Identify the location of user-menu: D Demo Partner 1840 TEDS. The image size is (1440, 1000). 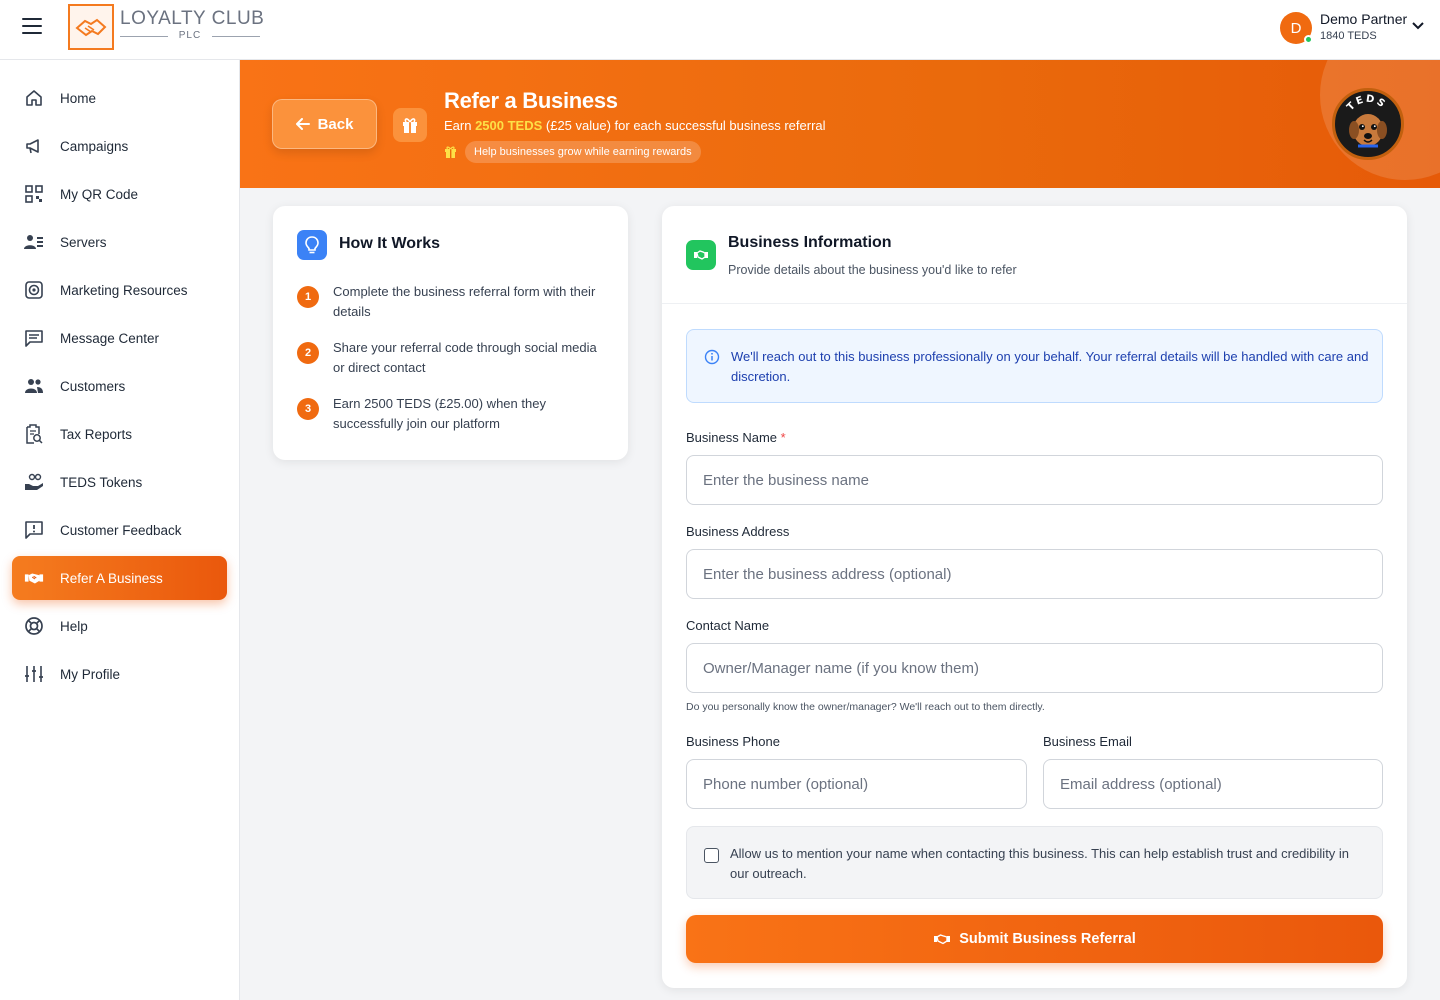
(1354, 29).